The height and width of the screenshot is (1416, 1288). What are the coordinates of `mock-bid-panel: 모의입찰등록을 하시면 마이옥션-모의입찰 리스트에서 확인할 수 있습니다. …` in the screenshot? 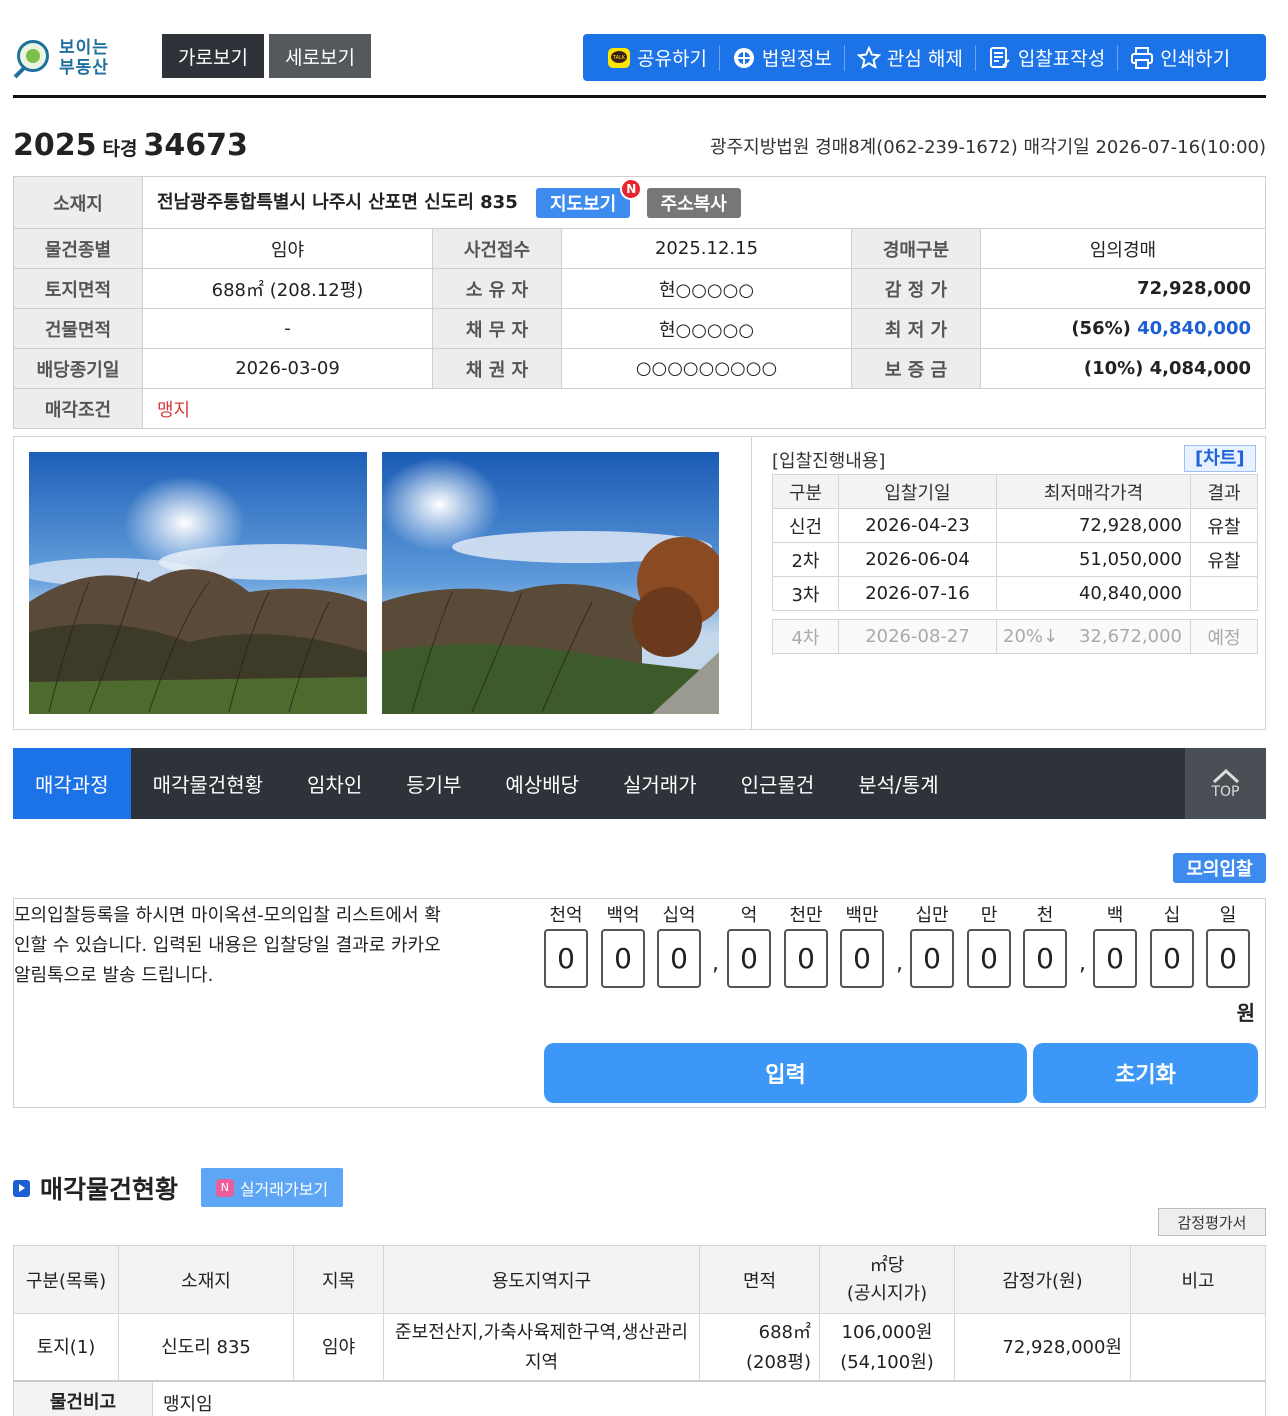 It's located at (639, 1003).